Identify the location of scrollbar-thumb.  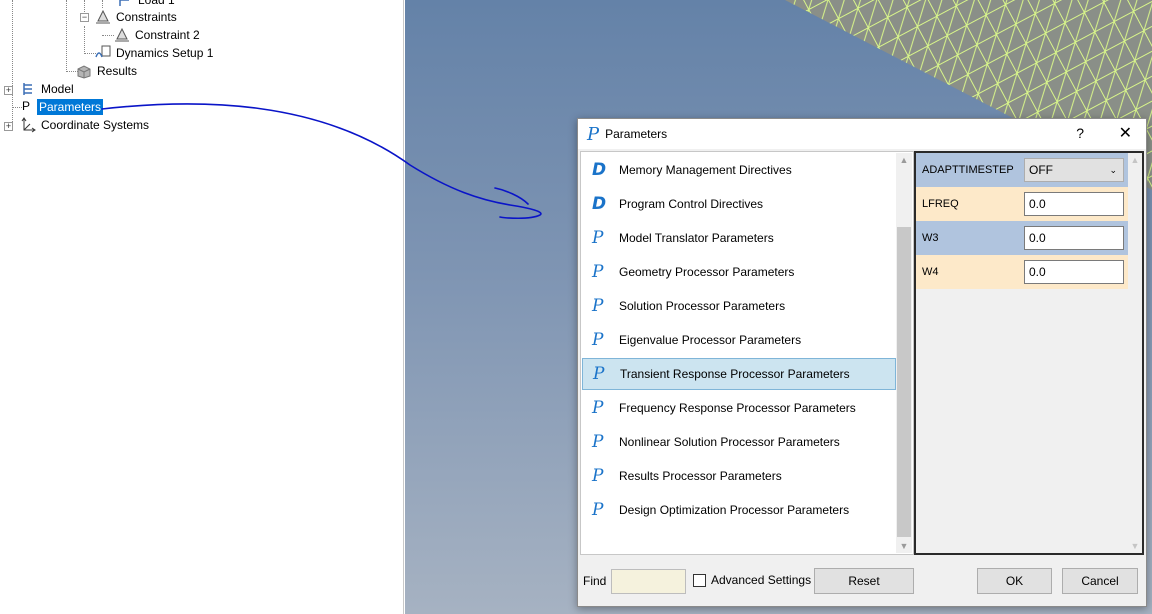
(904, 382).